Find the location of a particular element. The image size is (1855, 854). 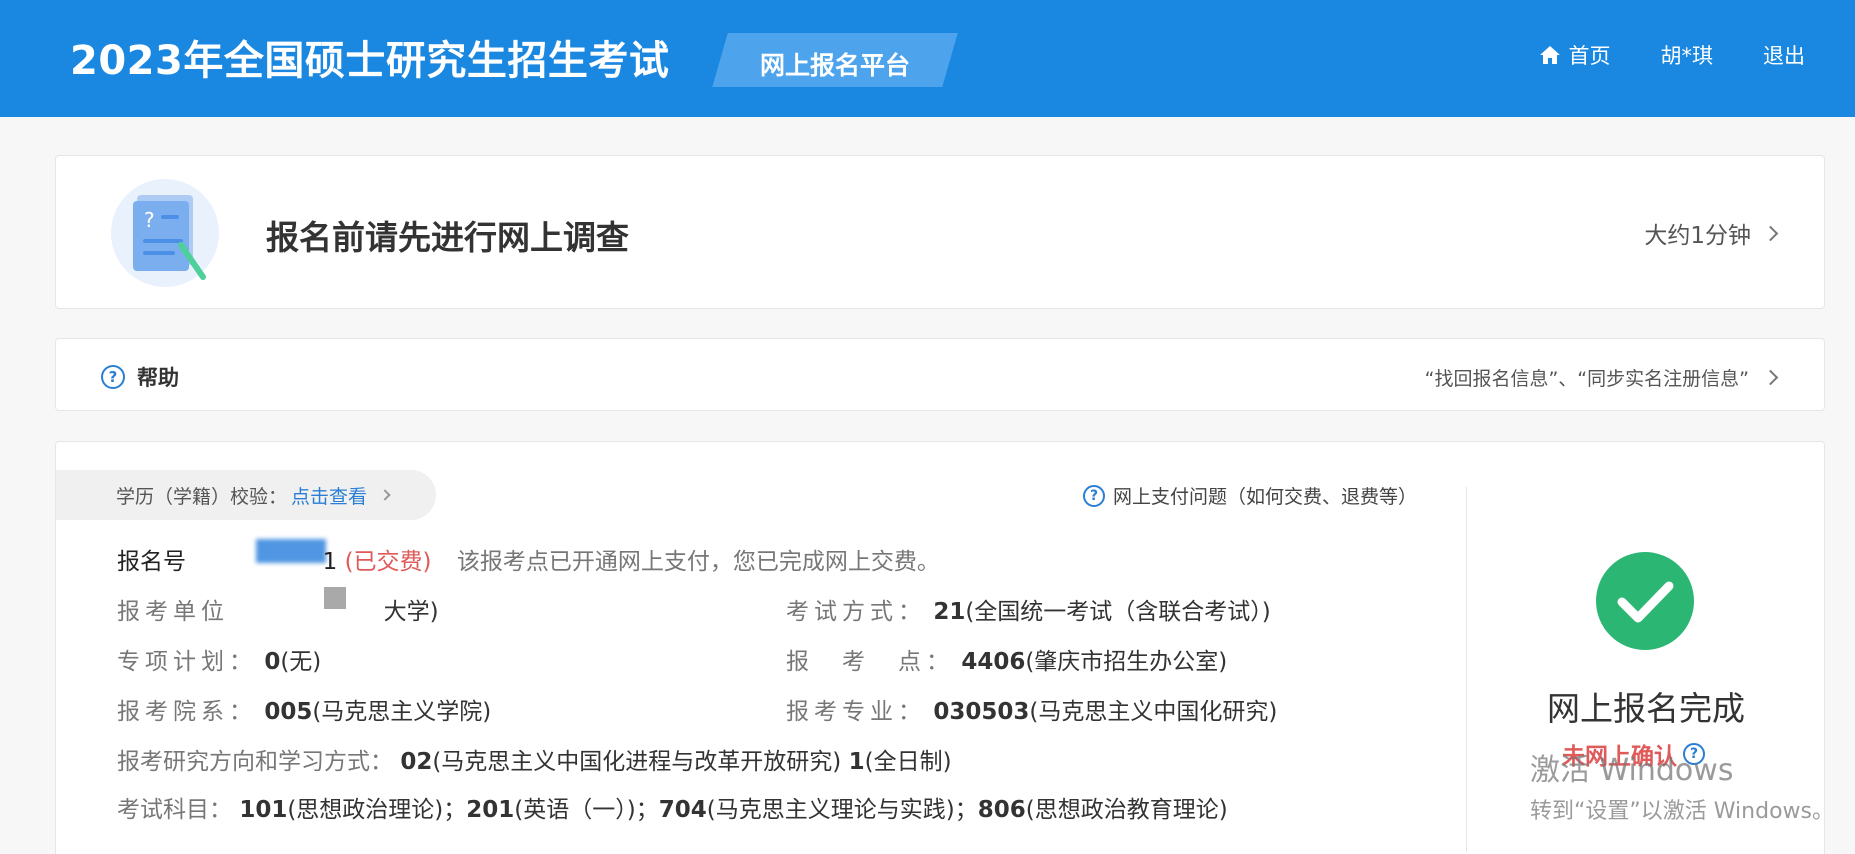

department-label: 报考院系： is located at coordinates (187, 712).